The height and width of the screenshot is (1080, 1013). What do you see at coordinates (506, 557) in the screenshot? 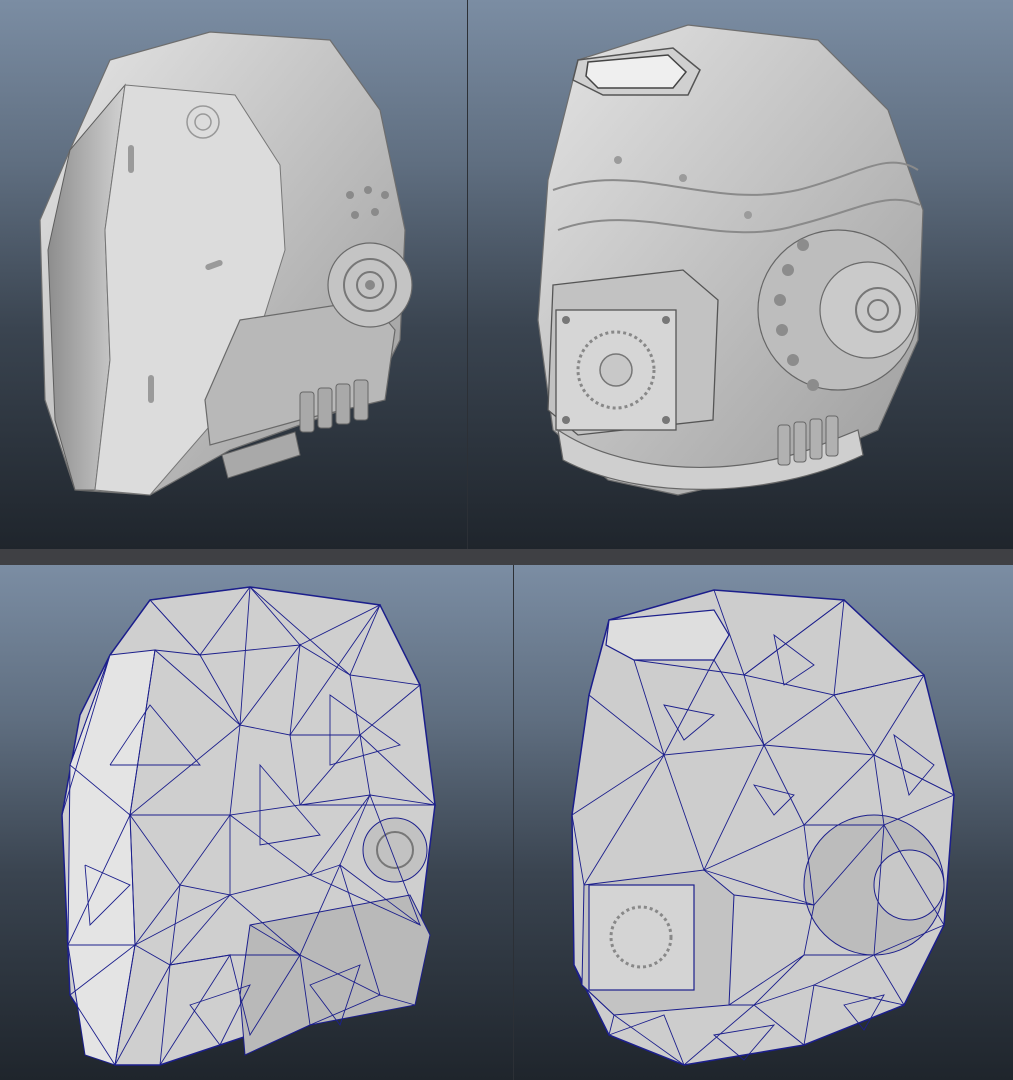
I see `row-divider` at bounding box center [506, 557].